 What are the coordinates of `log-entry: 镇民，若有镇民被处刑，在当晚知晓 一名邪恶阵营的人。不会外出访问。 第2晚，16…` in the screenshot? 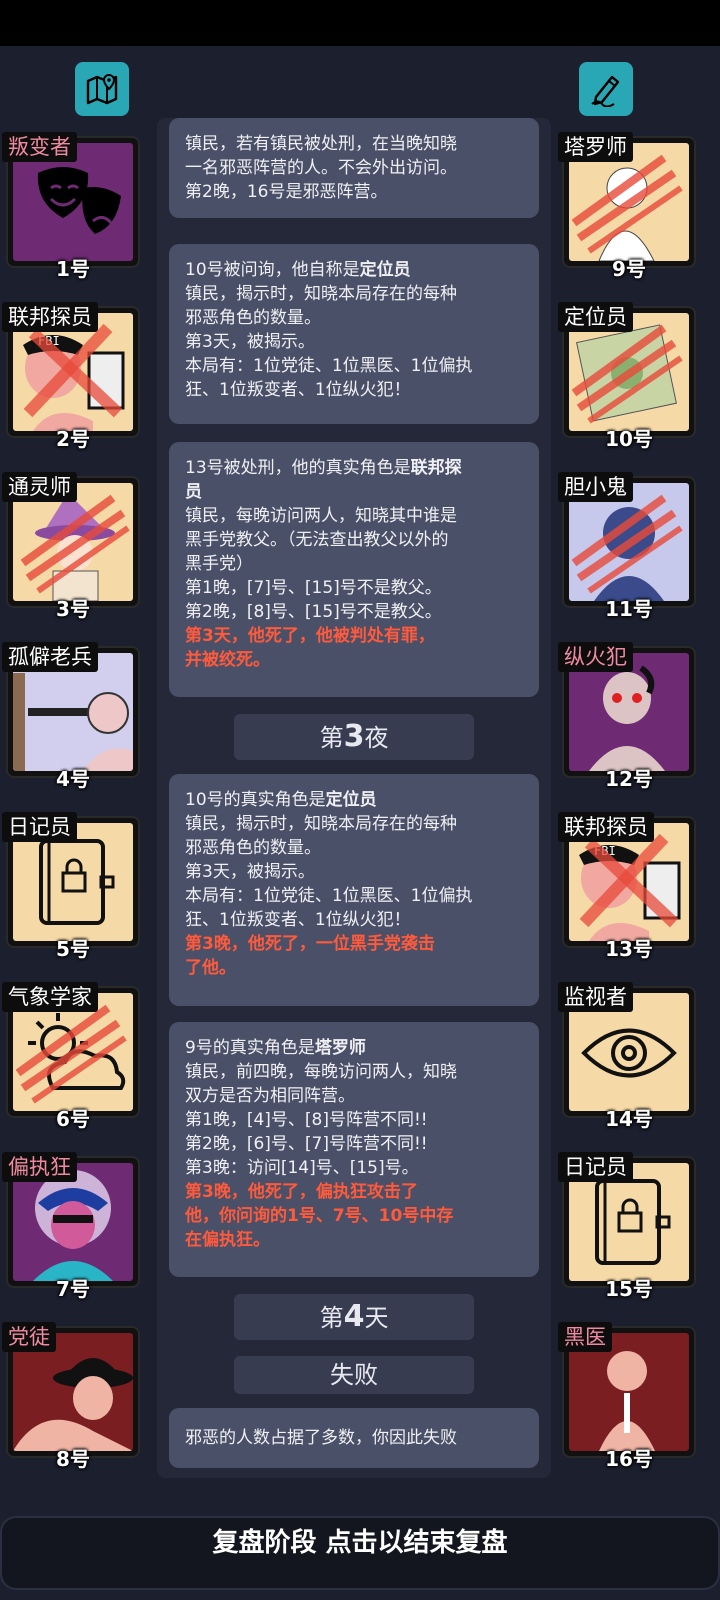 It's located at (354, 168).